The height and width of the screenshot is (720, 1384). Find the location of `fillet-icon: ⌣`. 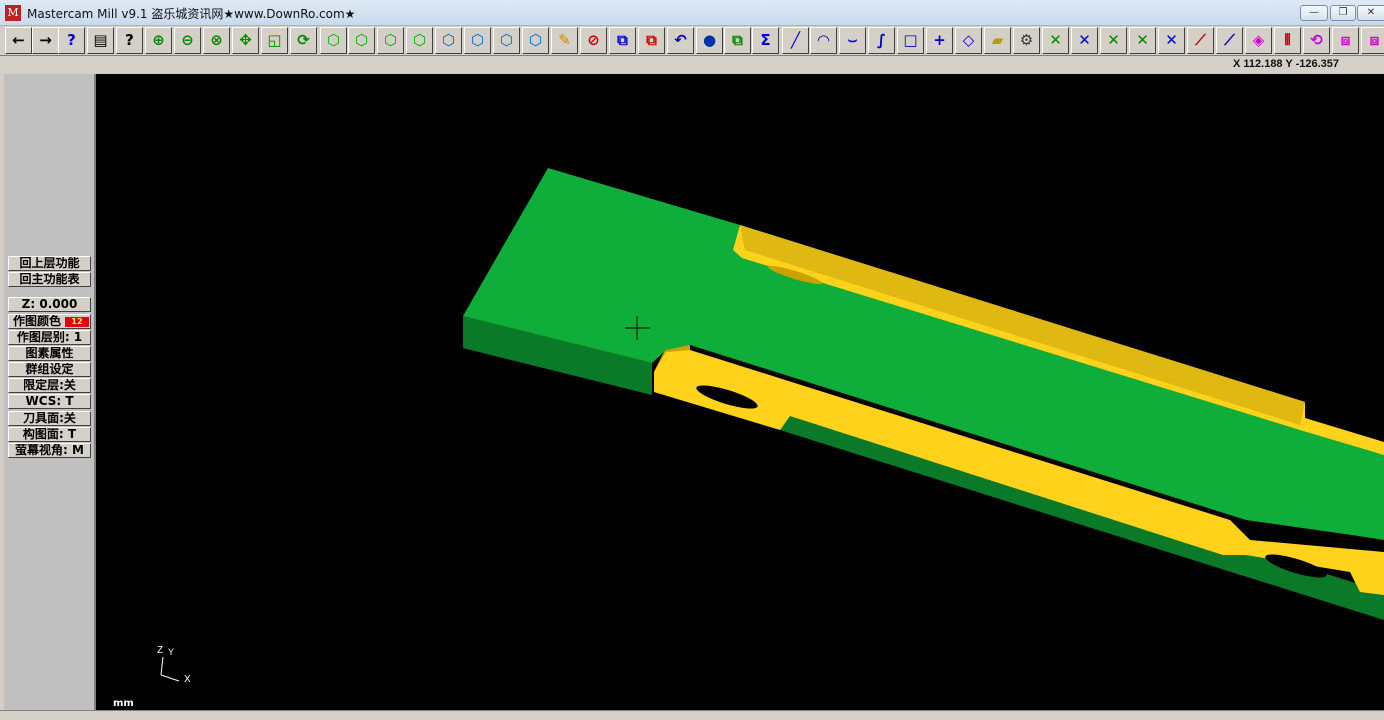

fillet-icon: ⌣ is located at coordinates (852, 40).